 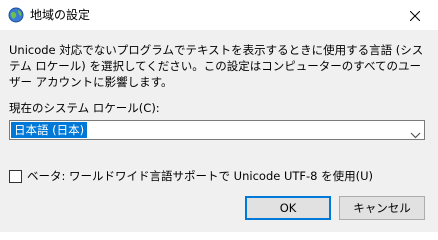 I want to click on chevron-down-icon, so click(x=415, y=132).